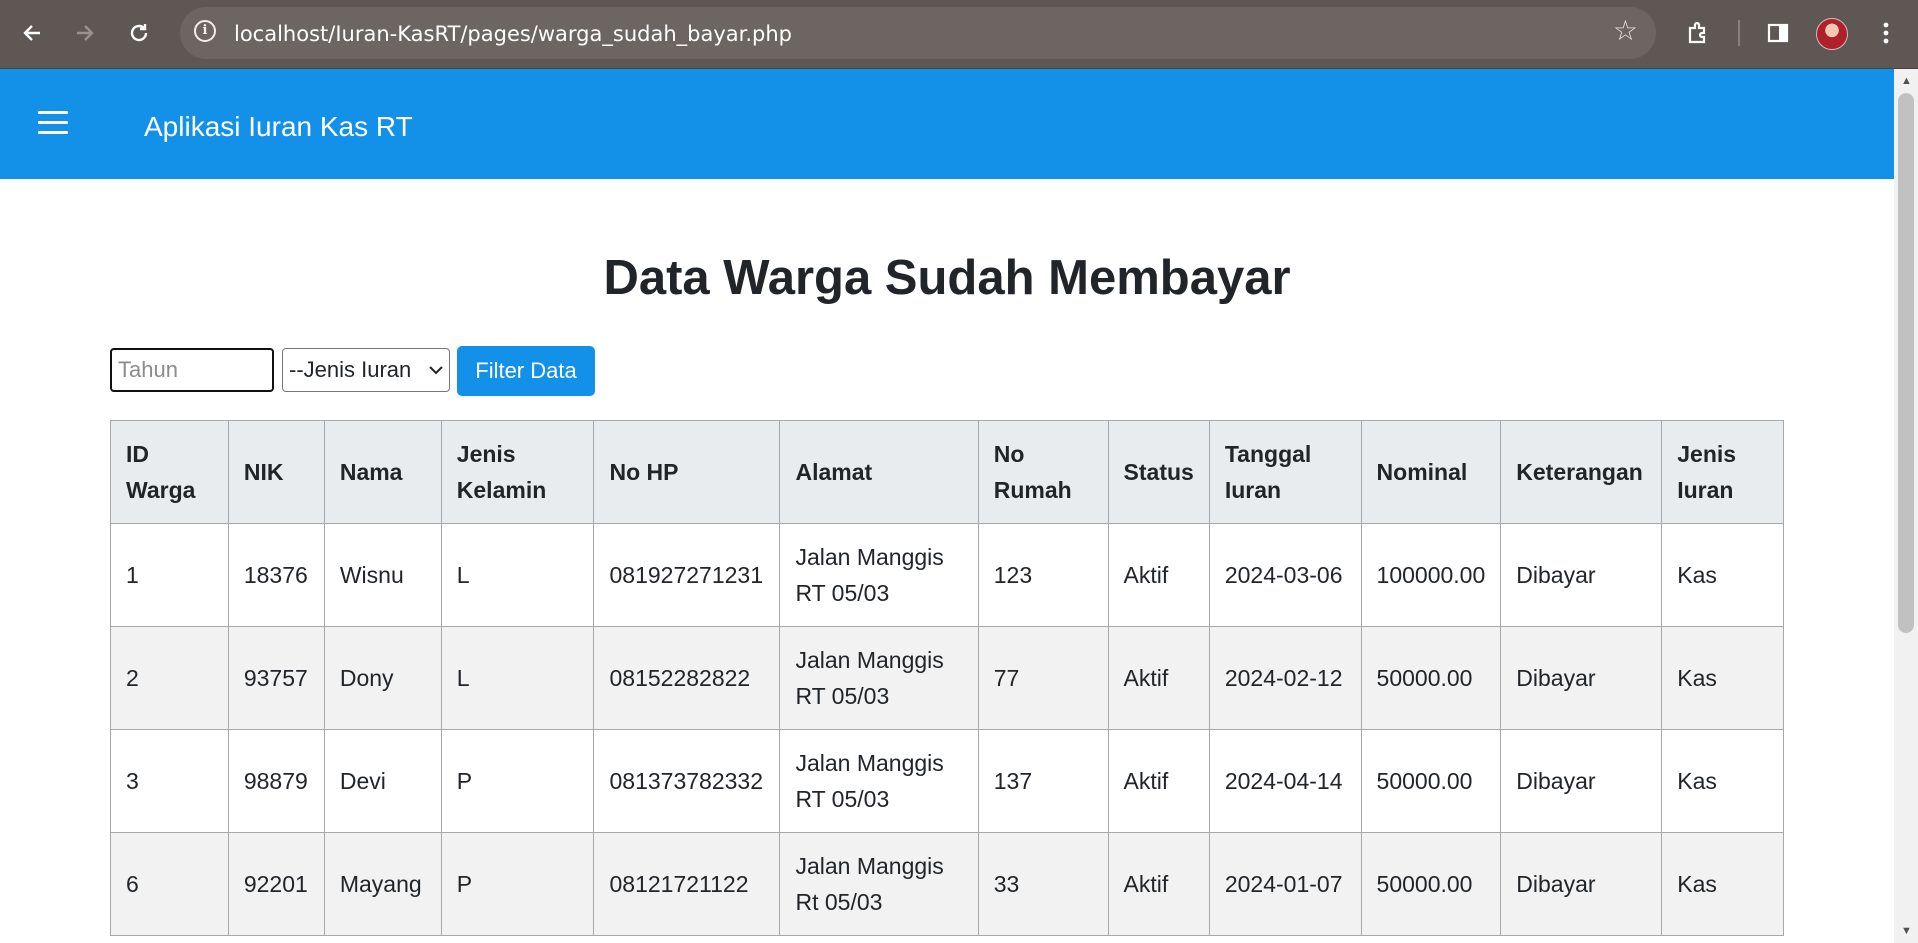  Describe the element at coordinates (436, 370) in the screenshot. I see `chevron-down-icon` at that location.